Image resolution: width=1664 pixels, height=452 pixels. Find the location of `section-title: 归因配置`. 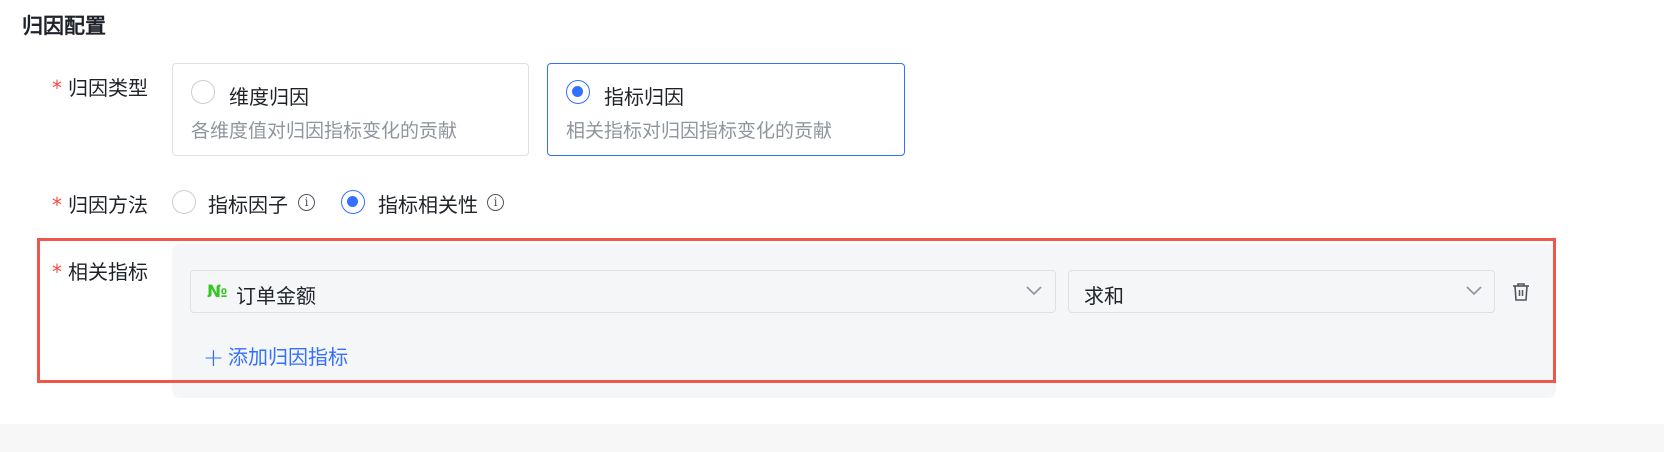

section-title: 归因配置 is located at coordinates (64, 26).